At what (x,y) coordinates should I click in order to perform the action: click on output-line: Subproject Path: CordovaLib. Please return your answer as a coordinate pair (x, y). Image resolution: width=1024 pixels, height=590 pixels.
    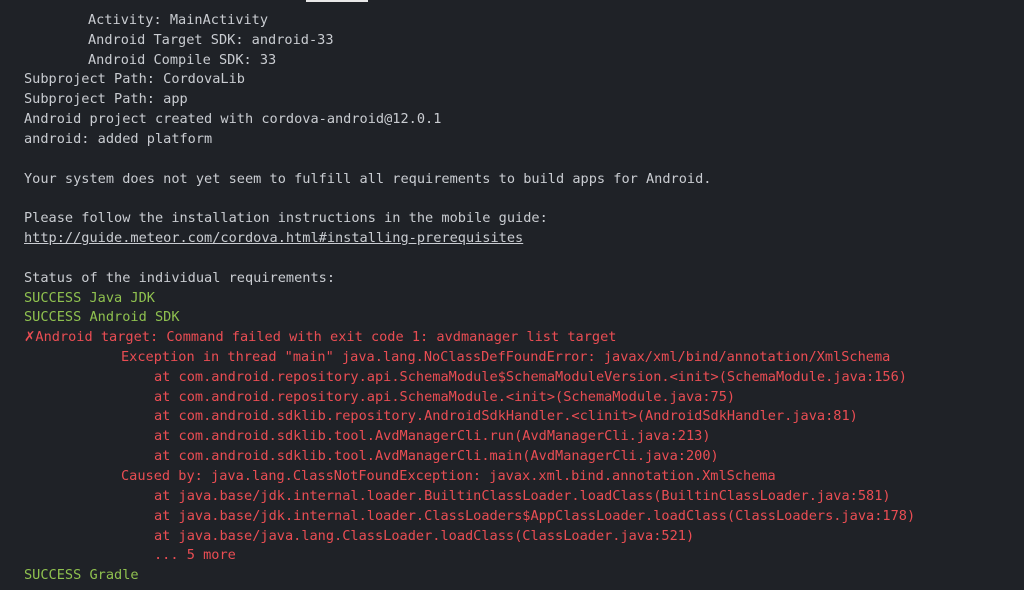
    Looking at the image, I should click on (134, 79).